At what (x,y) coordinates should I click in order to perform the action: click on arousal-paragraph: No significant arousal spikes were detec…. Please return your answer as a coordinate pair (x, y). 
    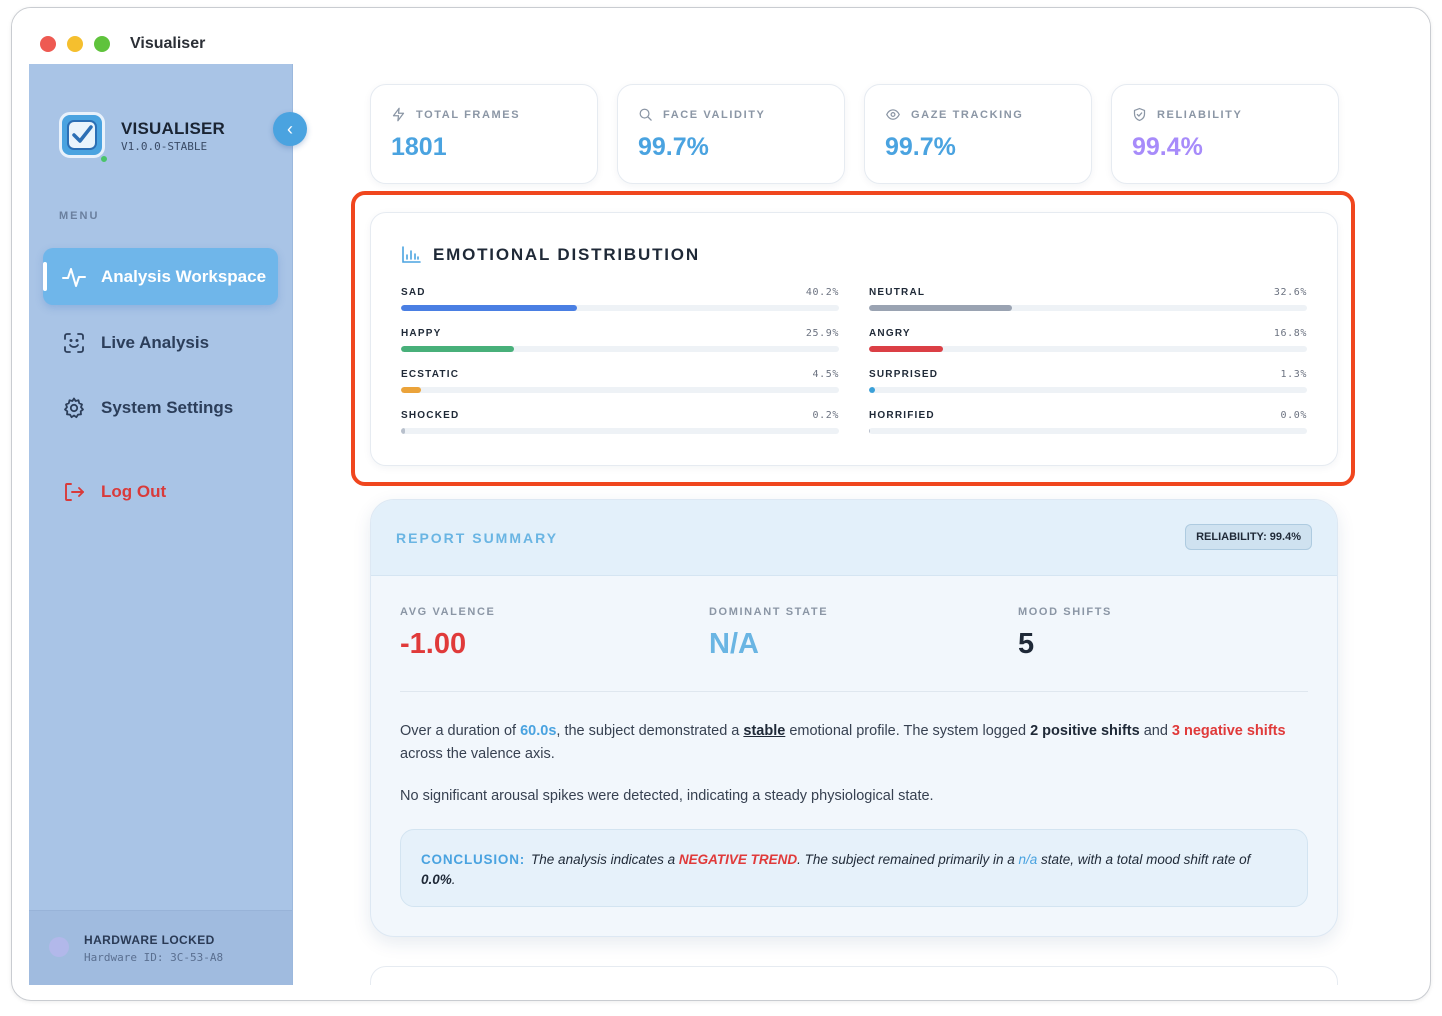
    Looking at the image, I should click on (667, 796).